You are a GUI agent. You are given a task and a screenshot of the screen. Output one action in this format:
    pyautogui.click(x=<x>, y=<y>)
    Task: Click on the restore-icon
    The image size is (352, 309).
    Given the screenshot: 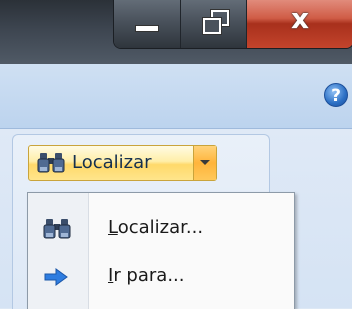 What is the action you would take?
    pyautogui.click(x=216, y=22)
    